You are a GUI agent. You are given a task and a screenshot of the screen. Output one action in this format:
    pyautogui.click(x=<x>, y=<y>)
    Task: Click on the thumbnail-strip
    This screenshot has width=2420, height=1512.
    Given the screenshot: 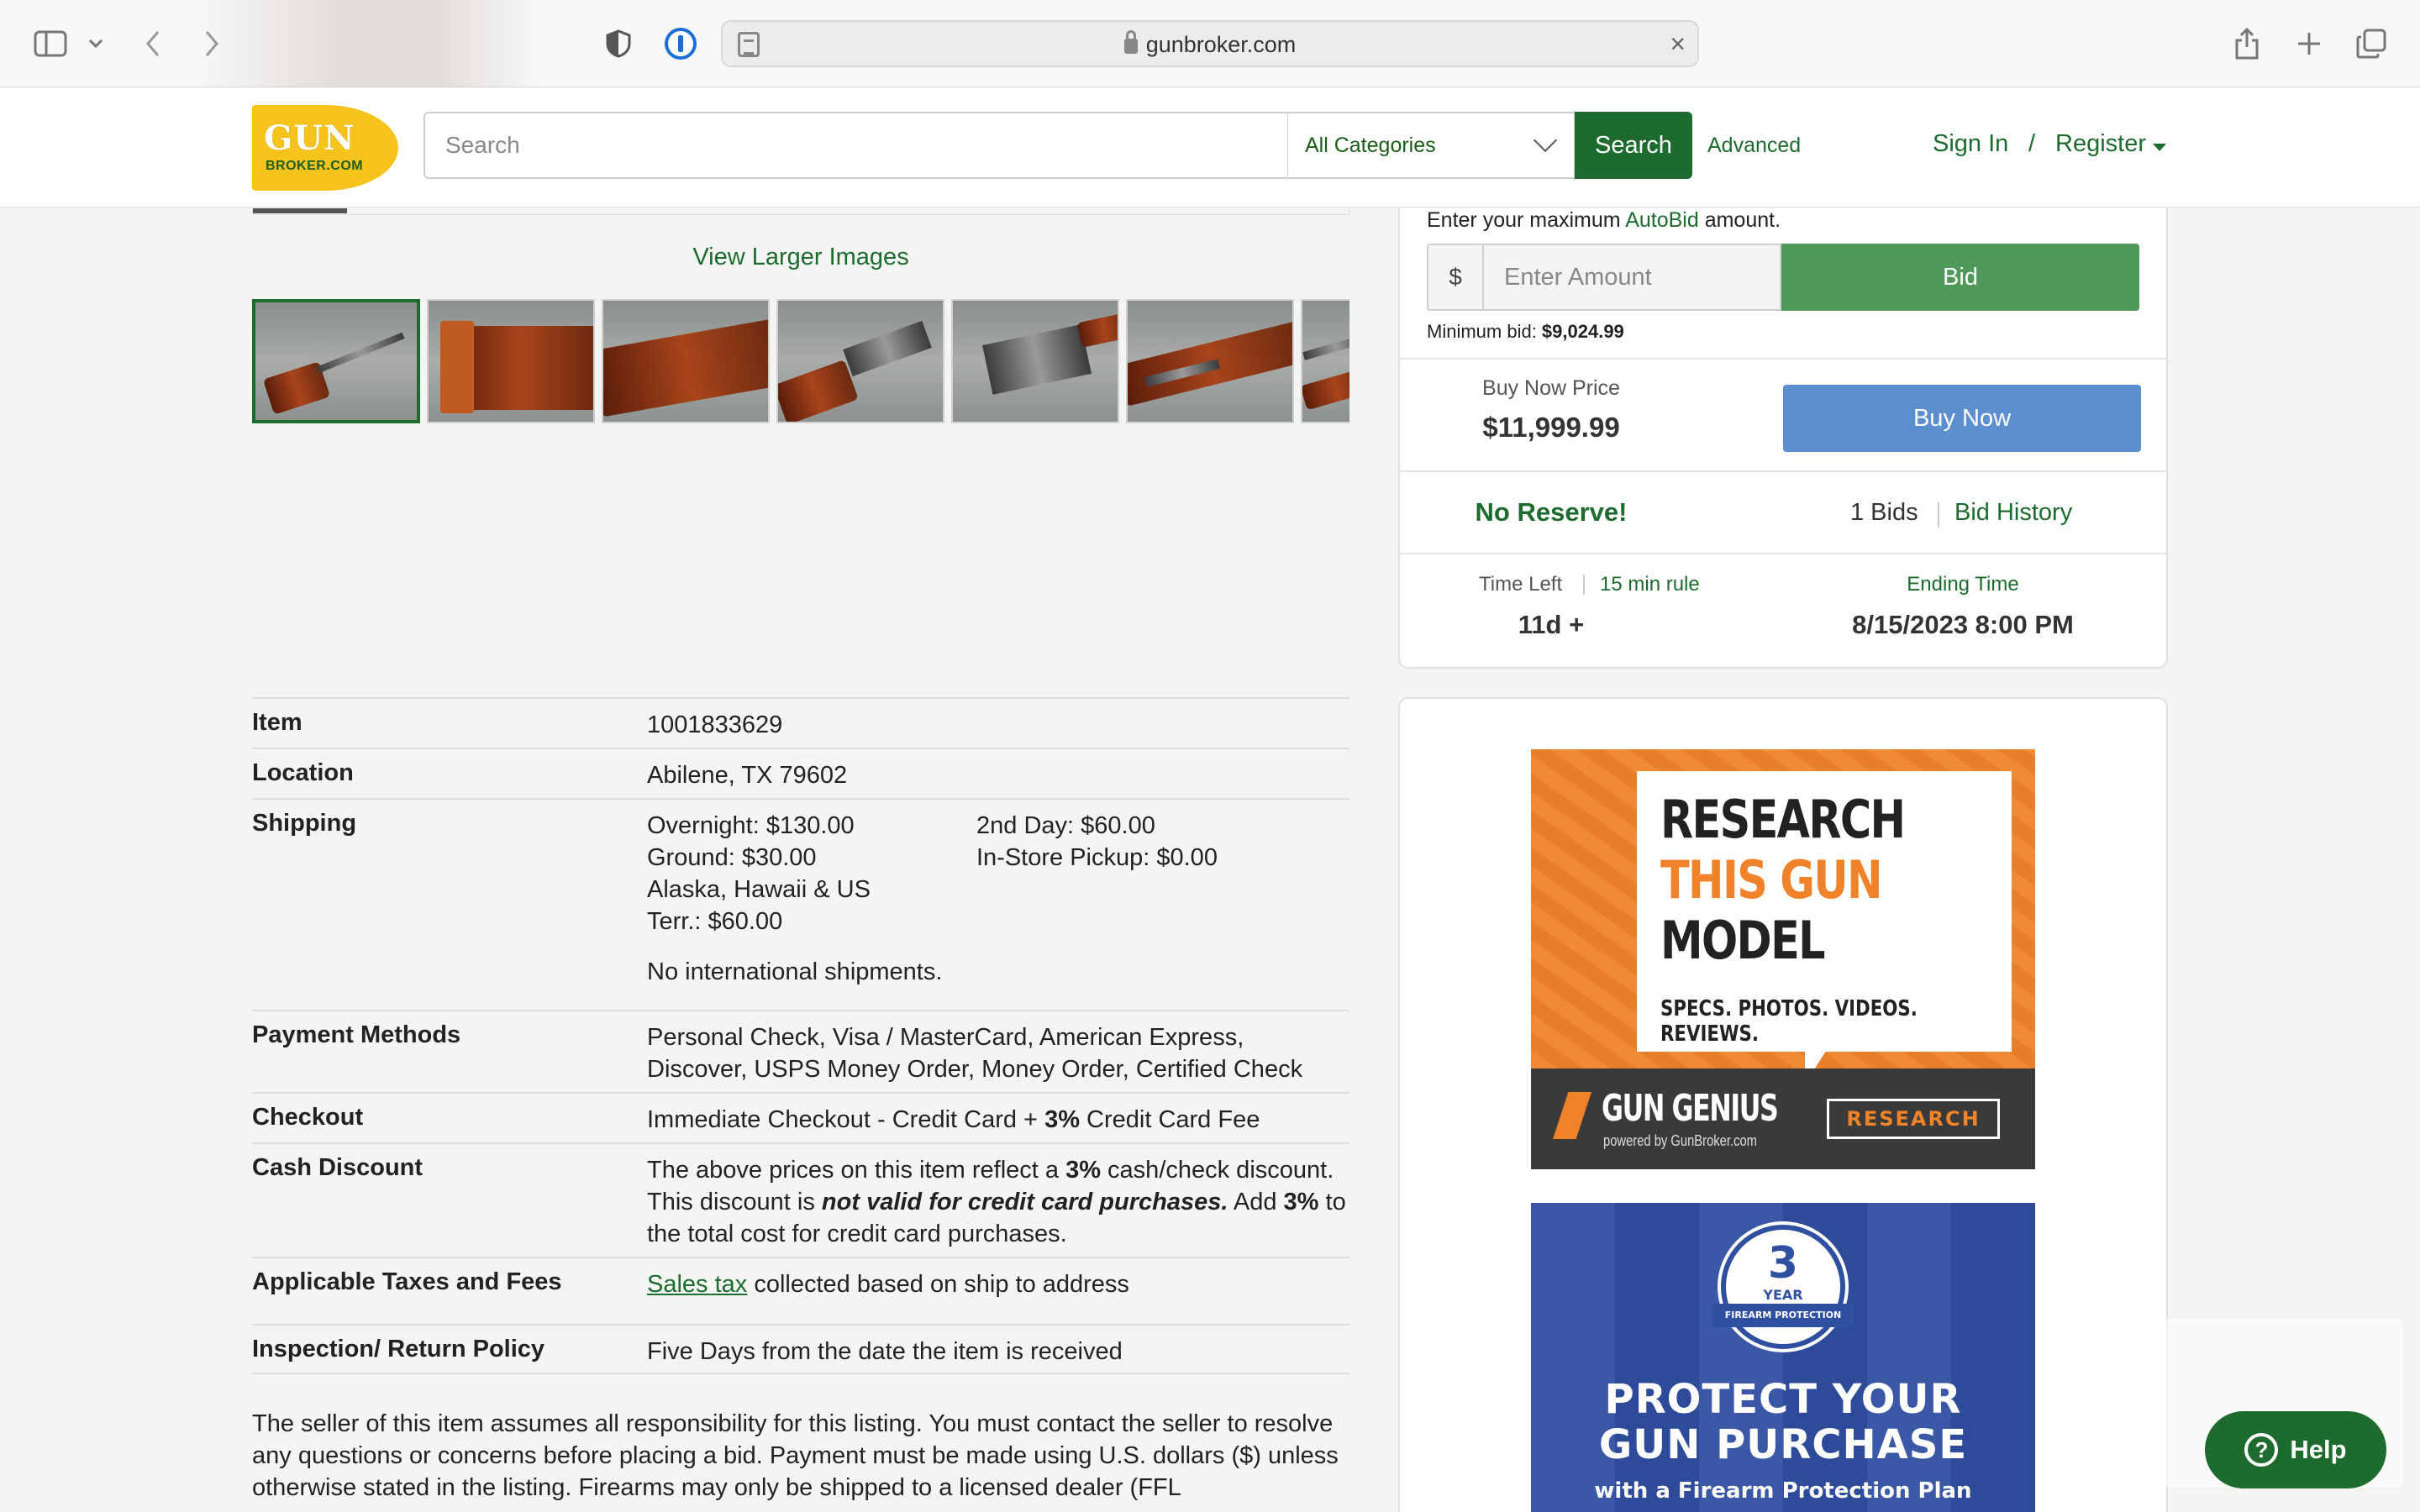 What is the action you would take?
    pyautogui.click(x=800, y=362)
    